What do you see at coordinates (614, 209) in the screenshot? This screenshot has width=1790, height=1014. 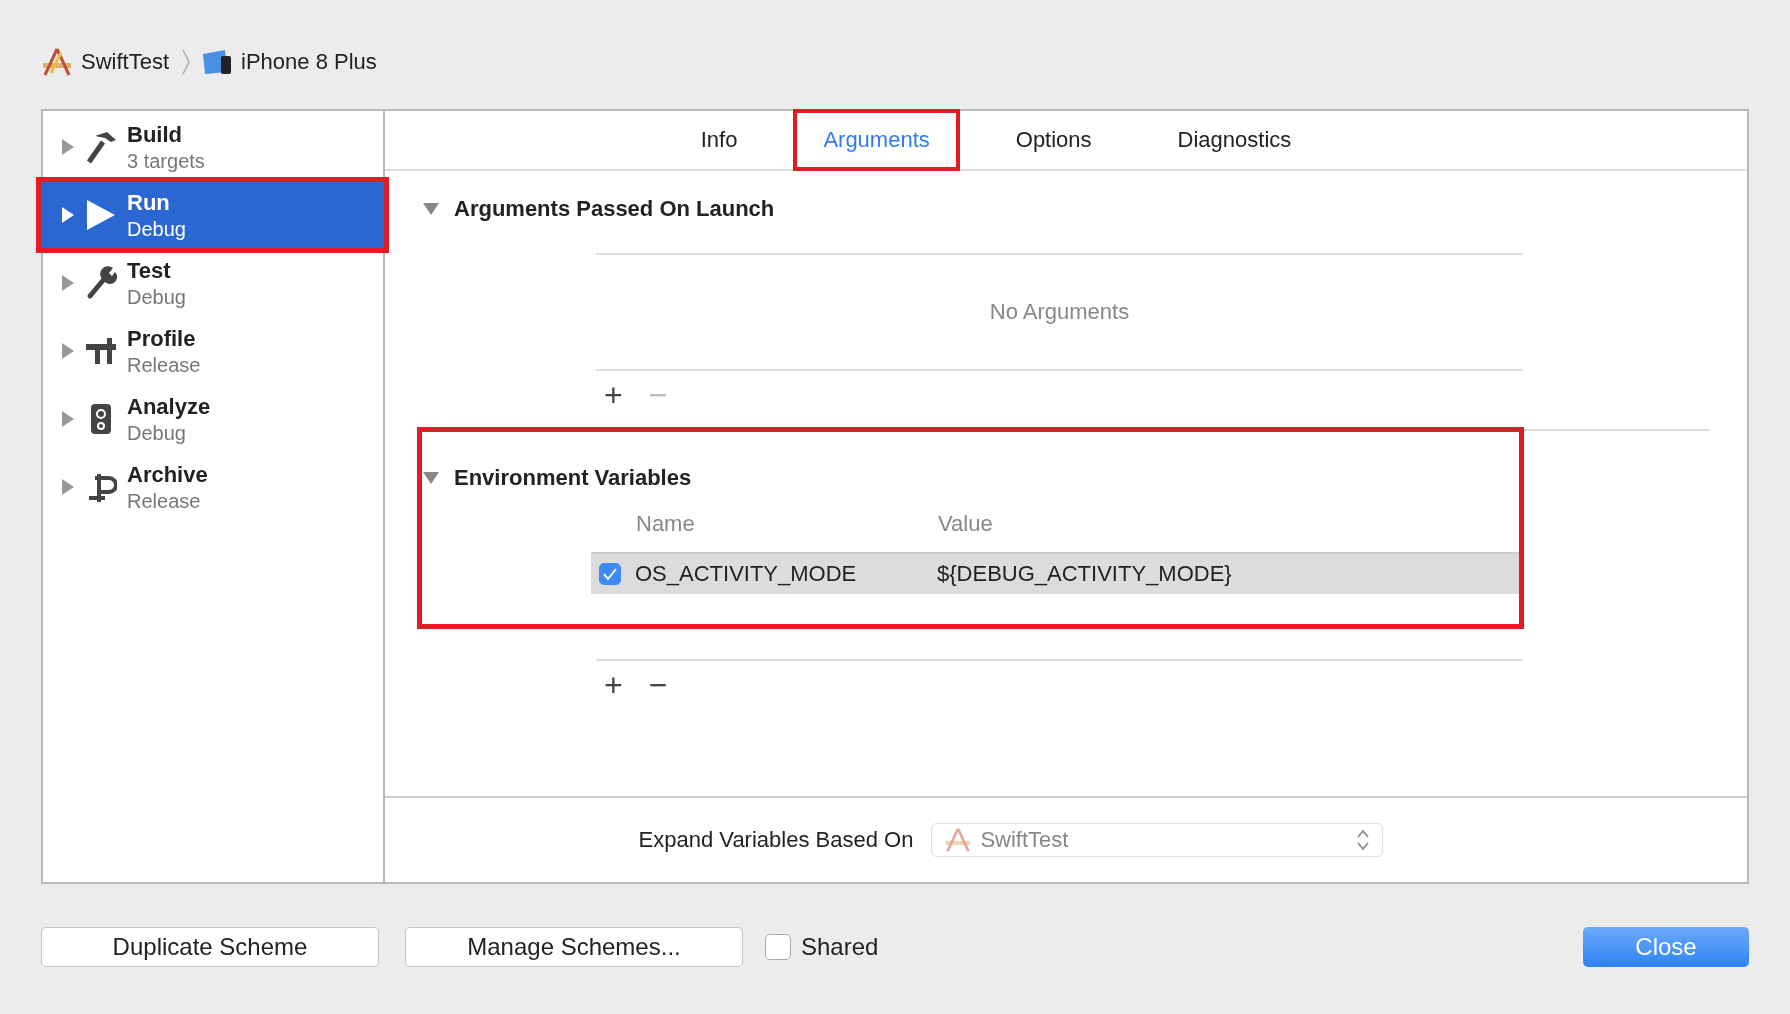 I see `section-title: Arguments Passed On Launch` at bounding box center [614, 209].